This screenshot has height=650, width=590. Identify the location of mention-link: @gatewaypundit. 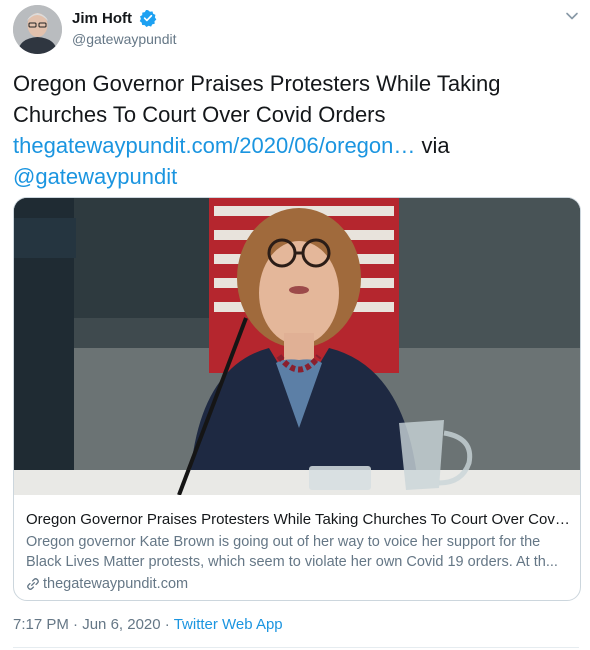
(95, 176).